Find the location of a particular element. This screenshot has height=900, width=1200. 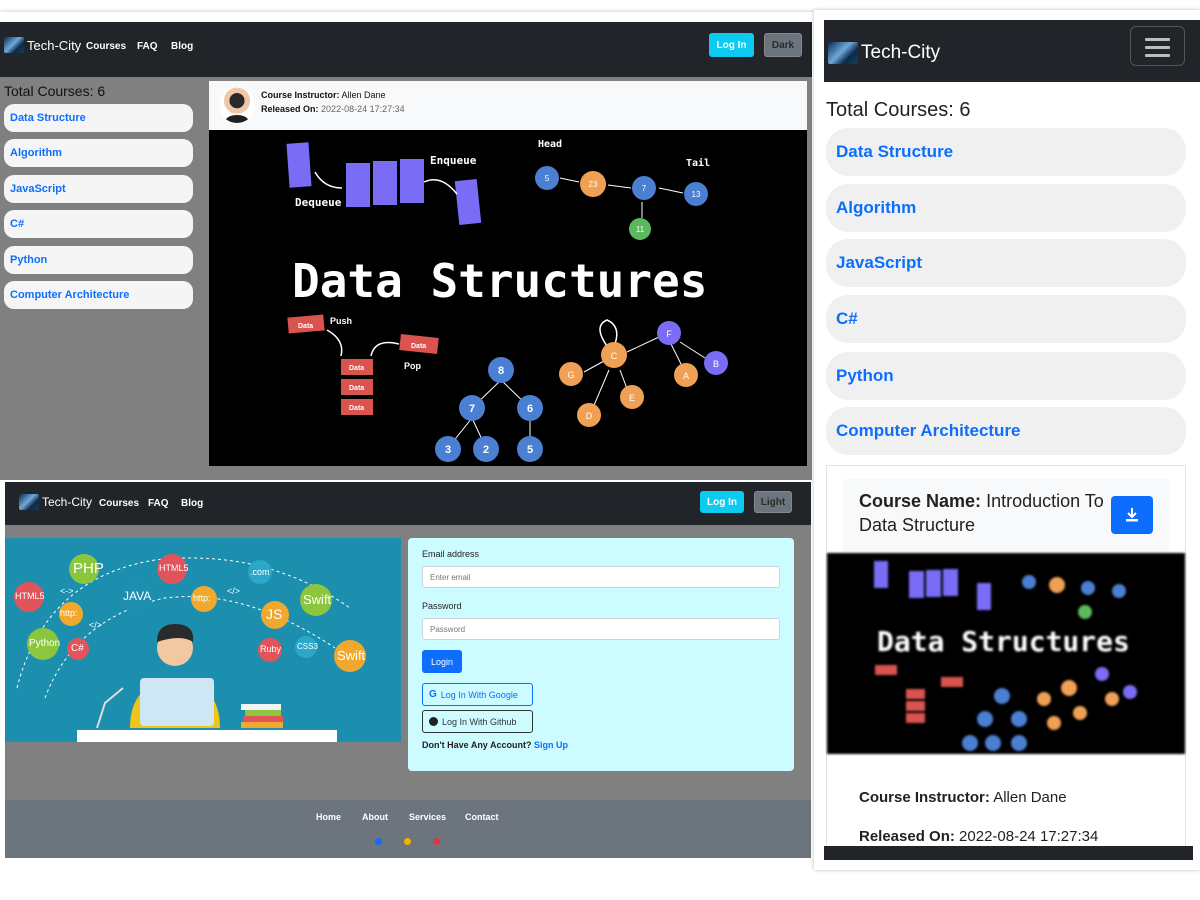

hamburger-menu-button is located at coordinates (1157, 46).